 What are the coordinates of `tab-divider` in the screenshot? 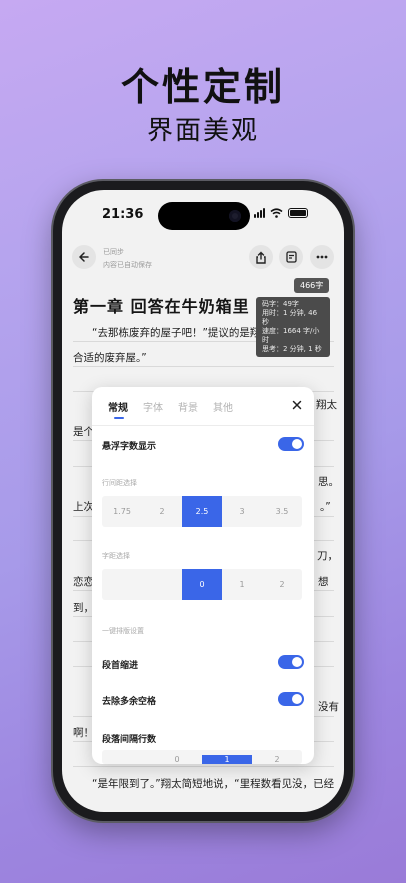 It's located at (203, 425).